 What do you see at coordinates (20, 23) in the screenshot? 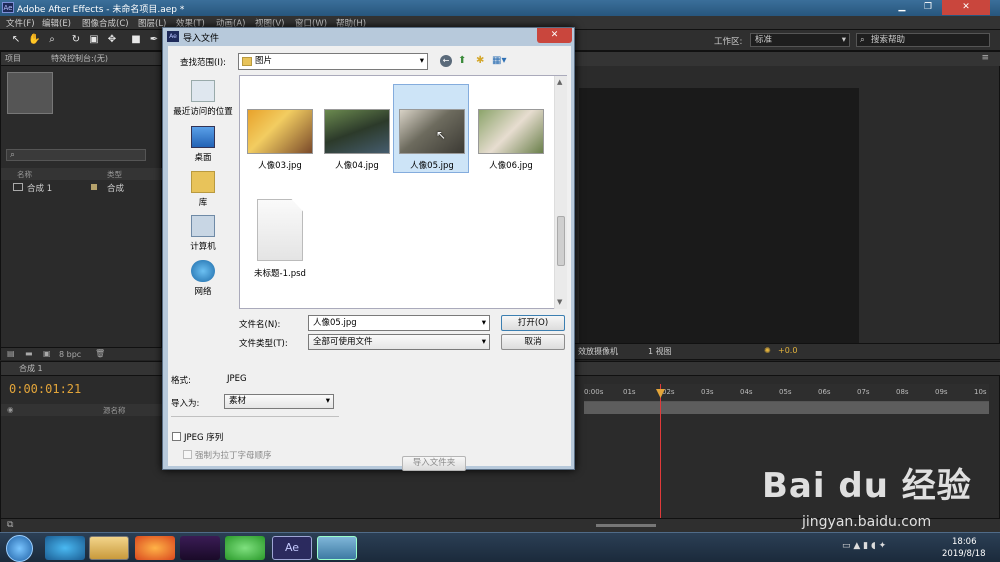
I see `menu-file: 文件(F)` at bounding box center [20, 23].